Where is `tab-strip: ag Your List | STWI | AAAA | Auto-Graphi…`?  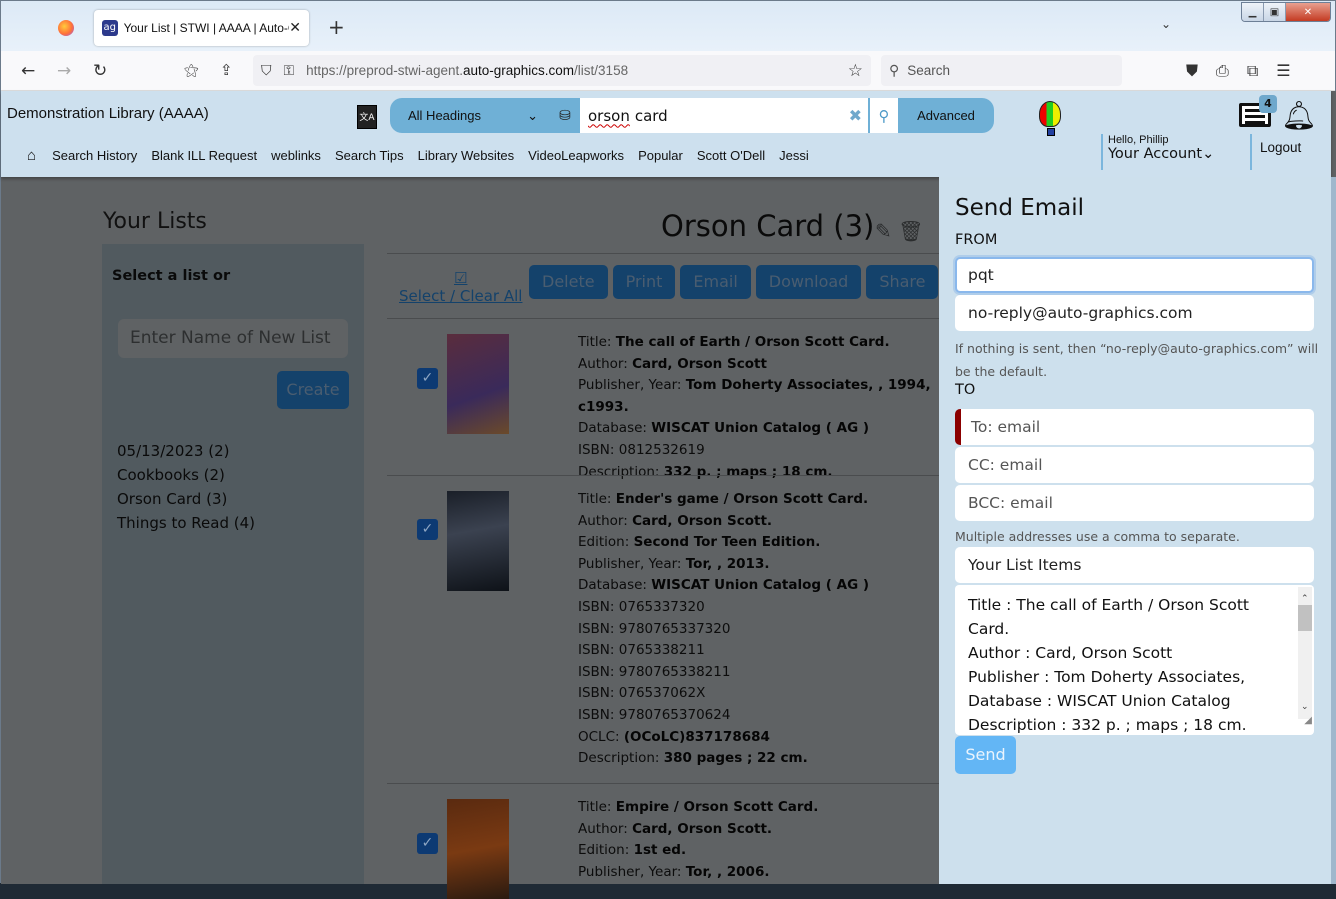
tab-strip: ag Your List | STWI | AAAA | Auto-Graphi… is located at coordinates (668, 26).